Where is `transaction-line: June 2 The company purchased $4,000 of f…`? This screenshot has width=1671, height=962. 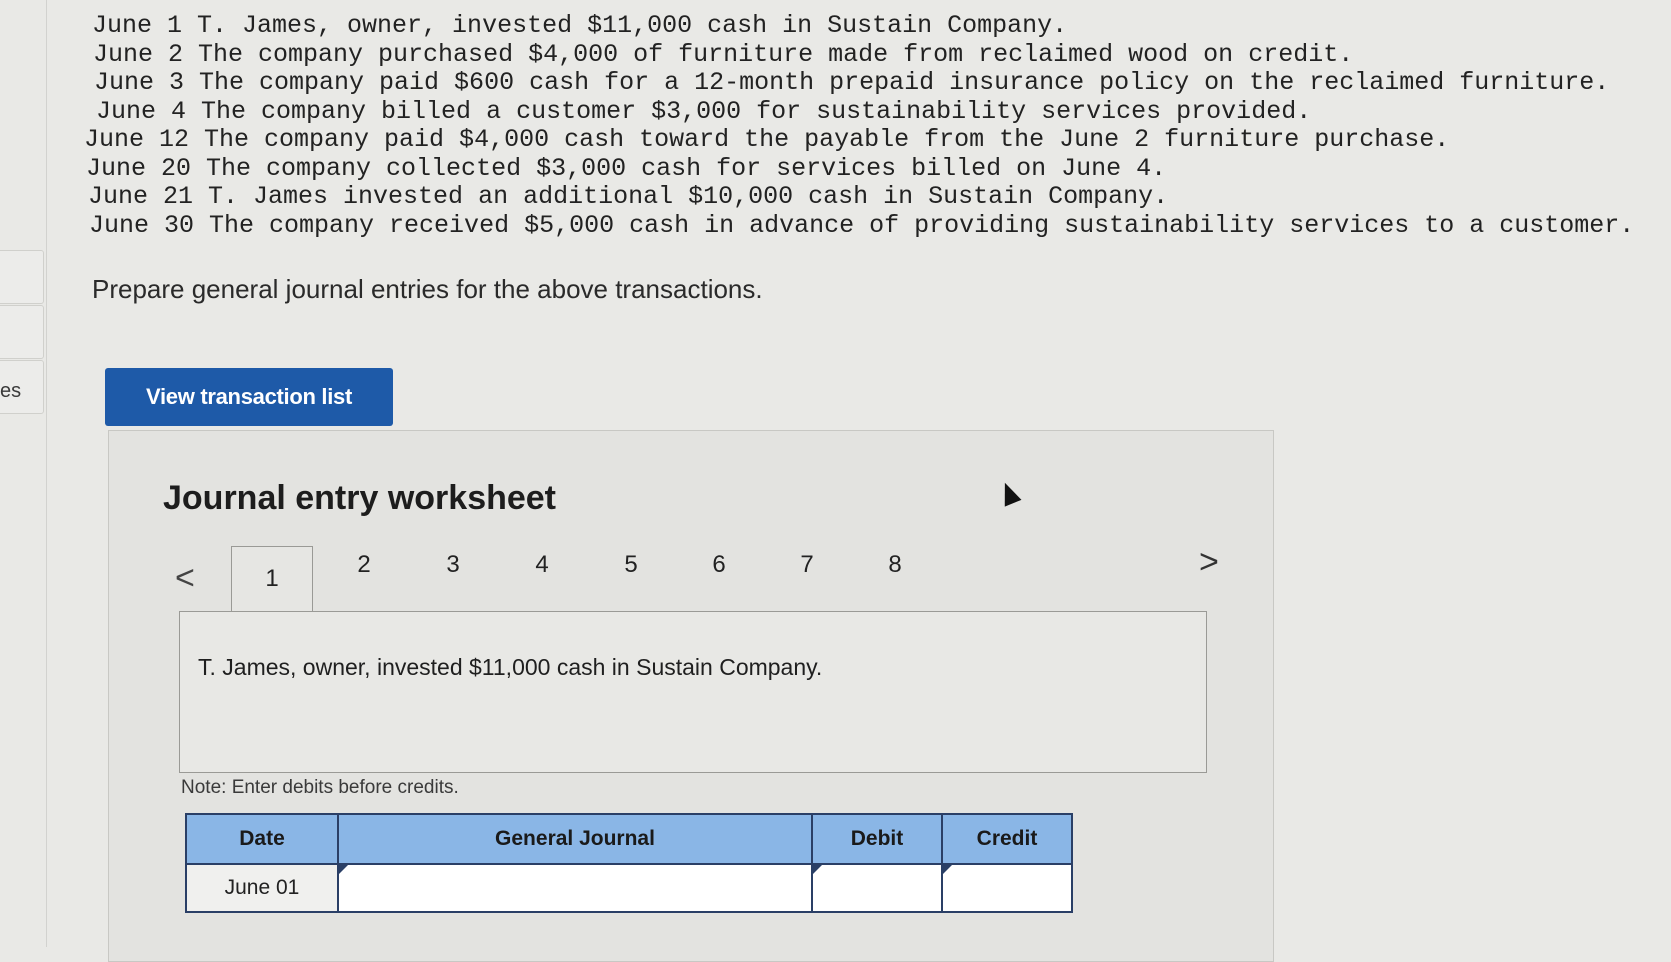 transaction-line: June 2 The company purchased $4,000 of f… is located at coordinates (723, 54).